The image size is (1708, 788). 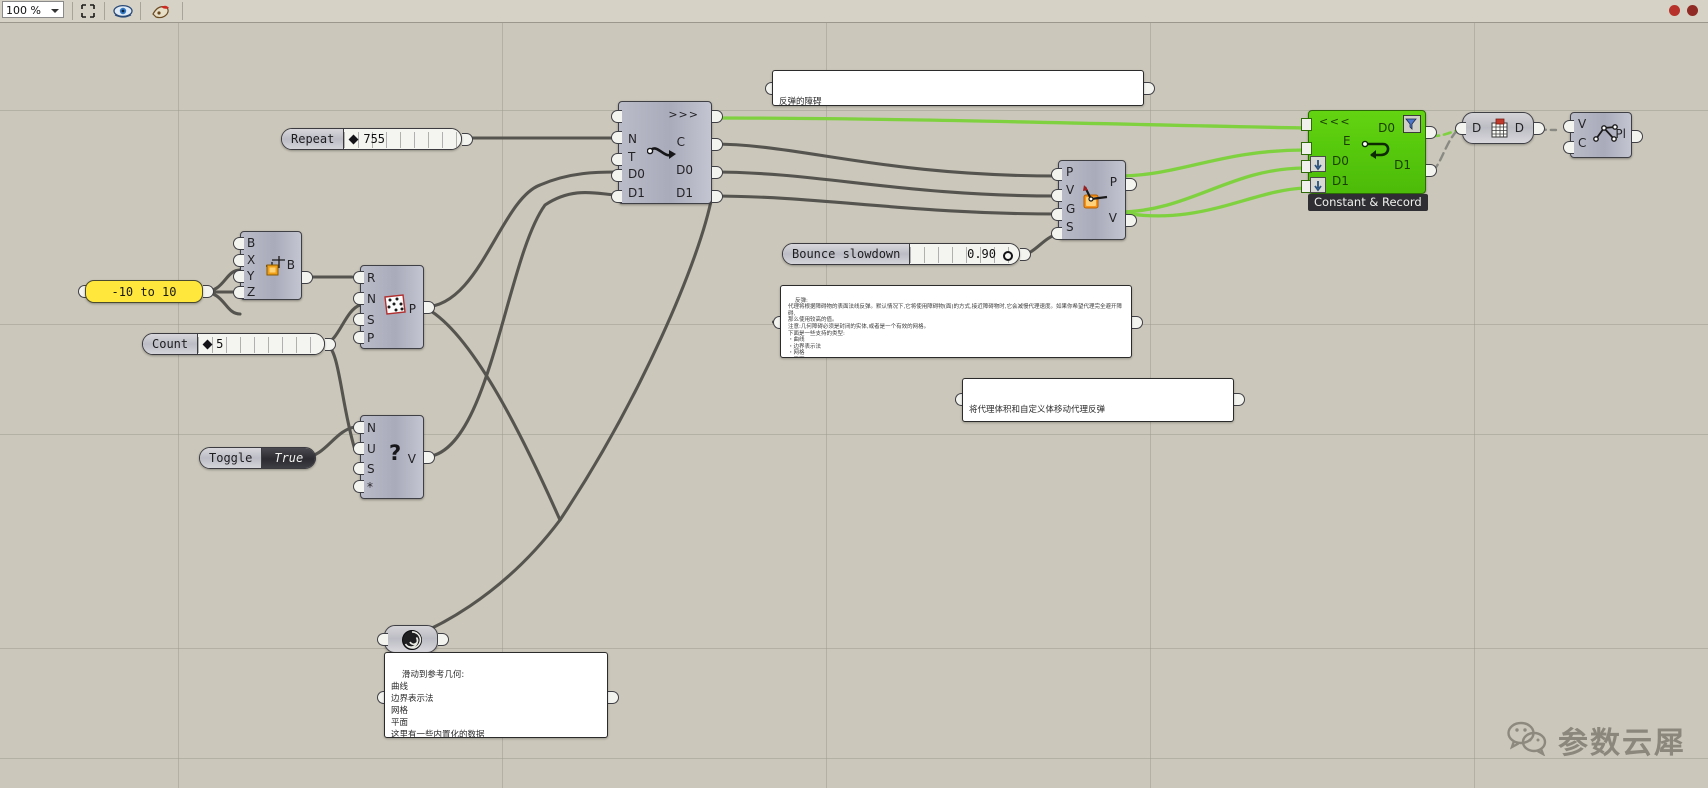 I want to click on node-loop-input-n: N, so click(x=632, y=139).